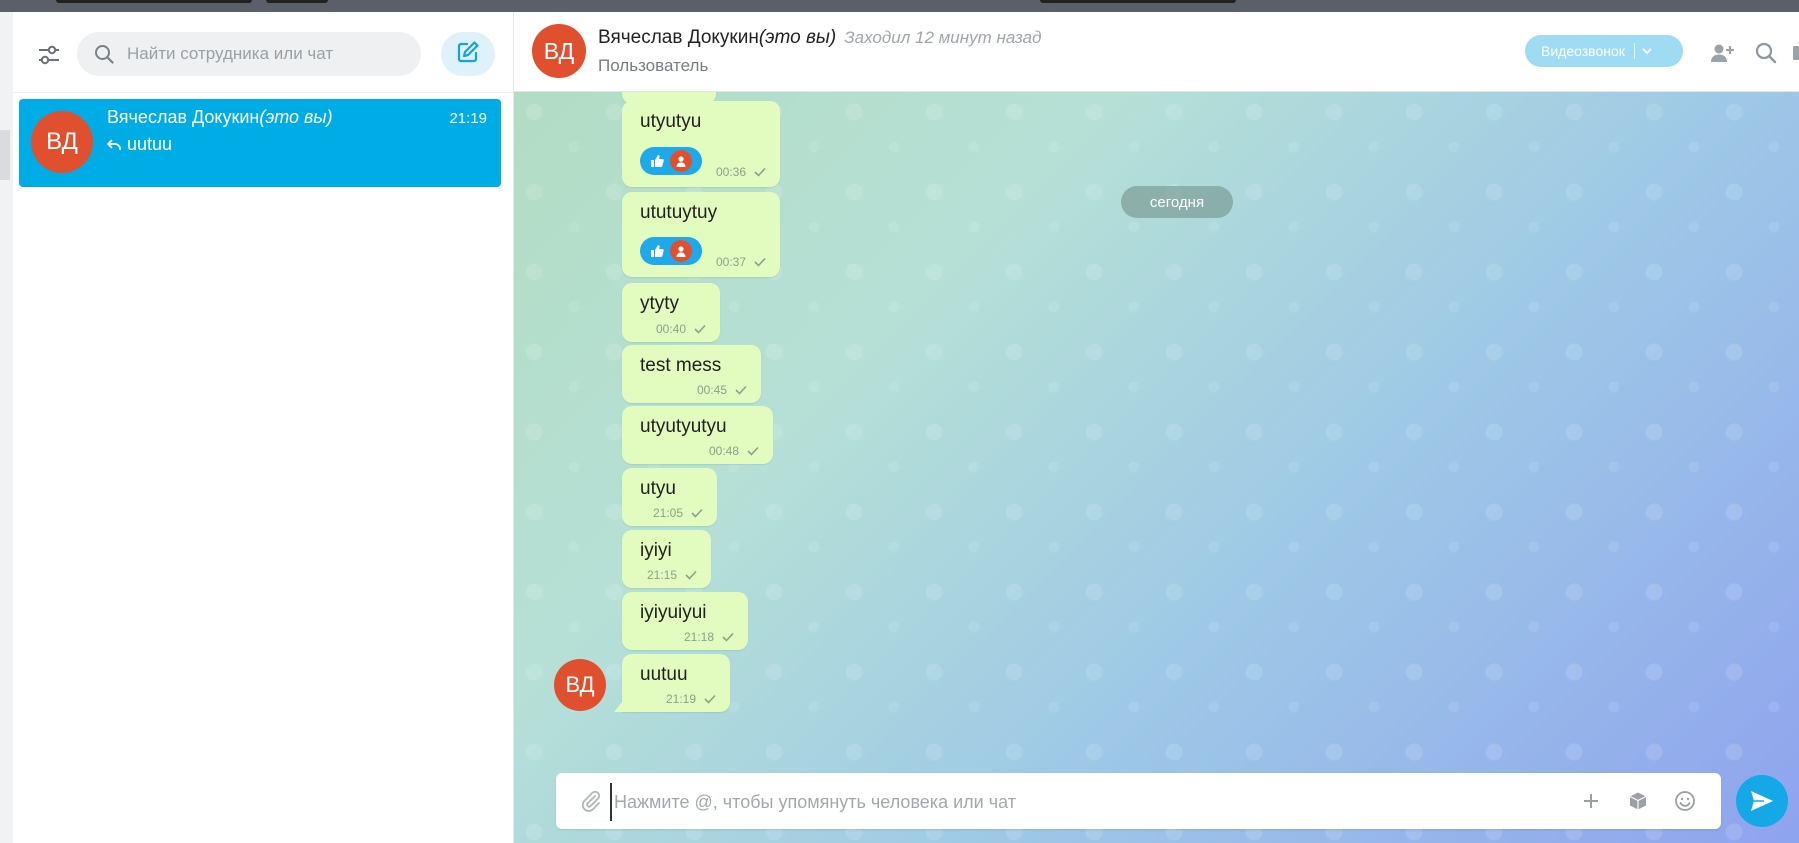  What do you see at coordinates (296, 117) in the screenshot?
I see `chat-name-suffix: (это вы)` at bounding box center [296, 117].